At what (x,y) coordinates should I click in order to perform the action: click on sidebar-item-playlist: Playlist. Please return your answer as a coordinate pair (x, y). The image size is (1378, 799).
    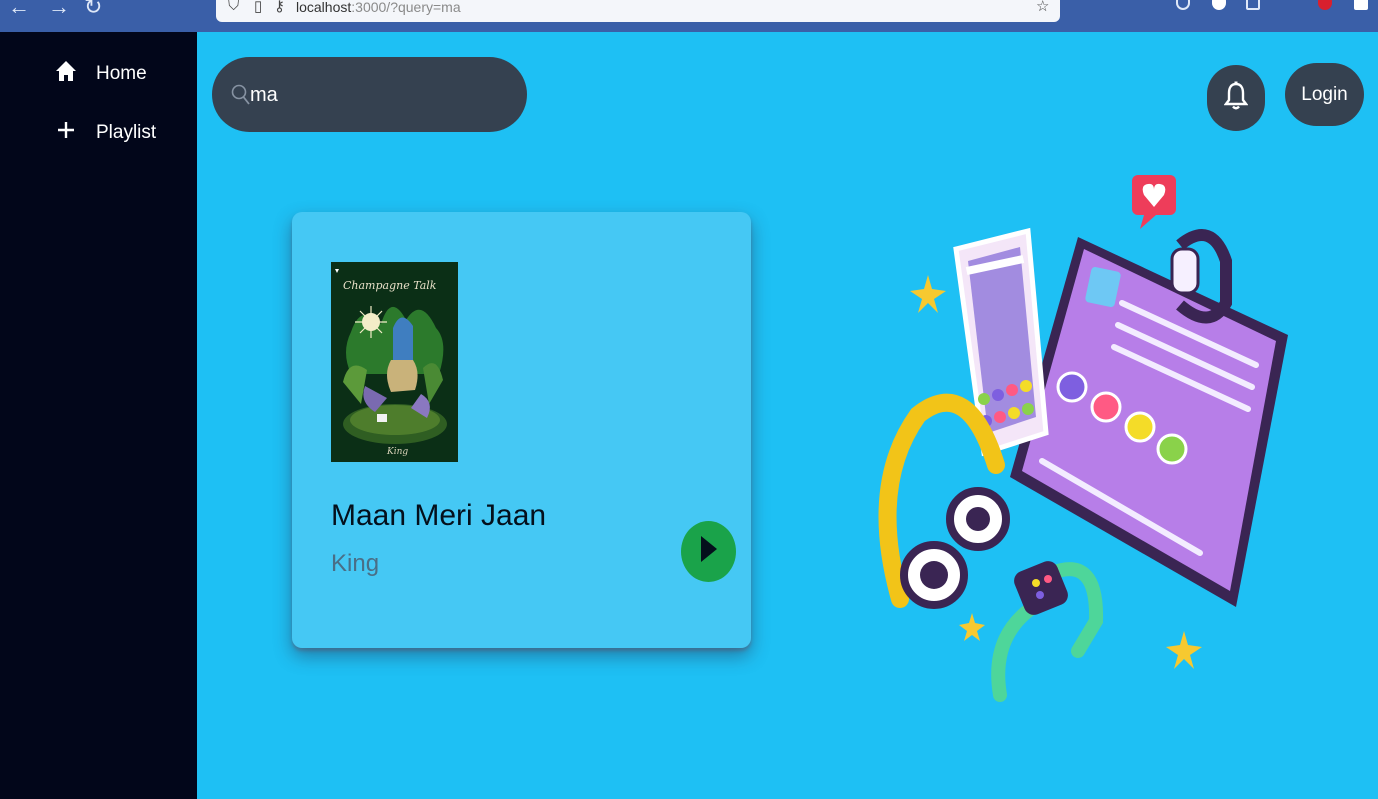
    Looking at the image, I should click on (104, 133).